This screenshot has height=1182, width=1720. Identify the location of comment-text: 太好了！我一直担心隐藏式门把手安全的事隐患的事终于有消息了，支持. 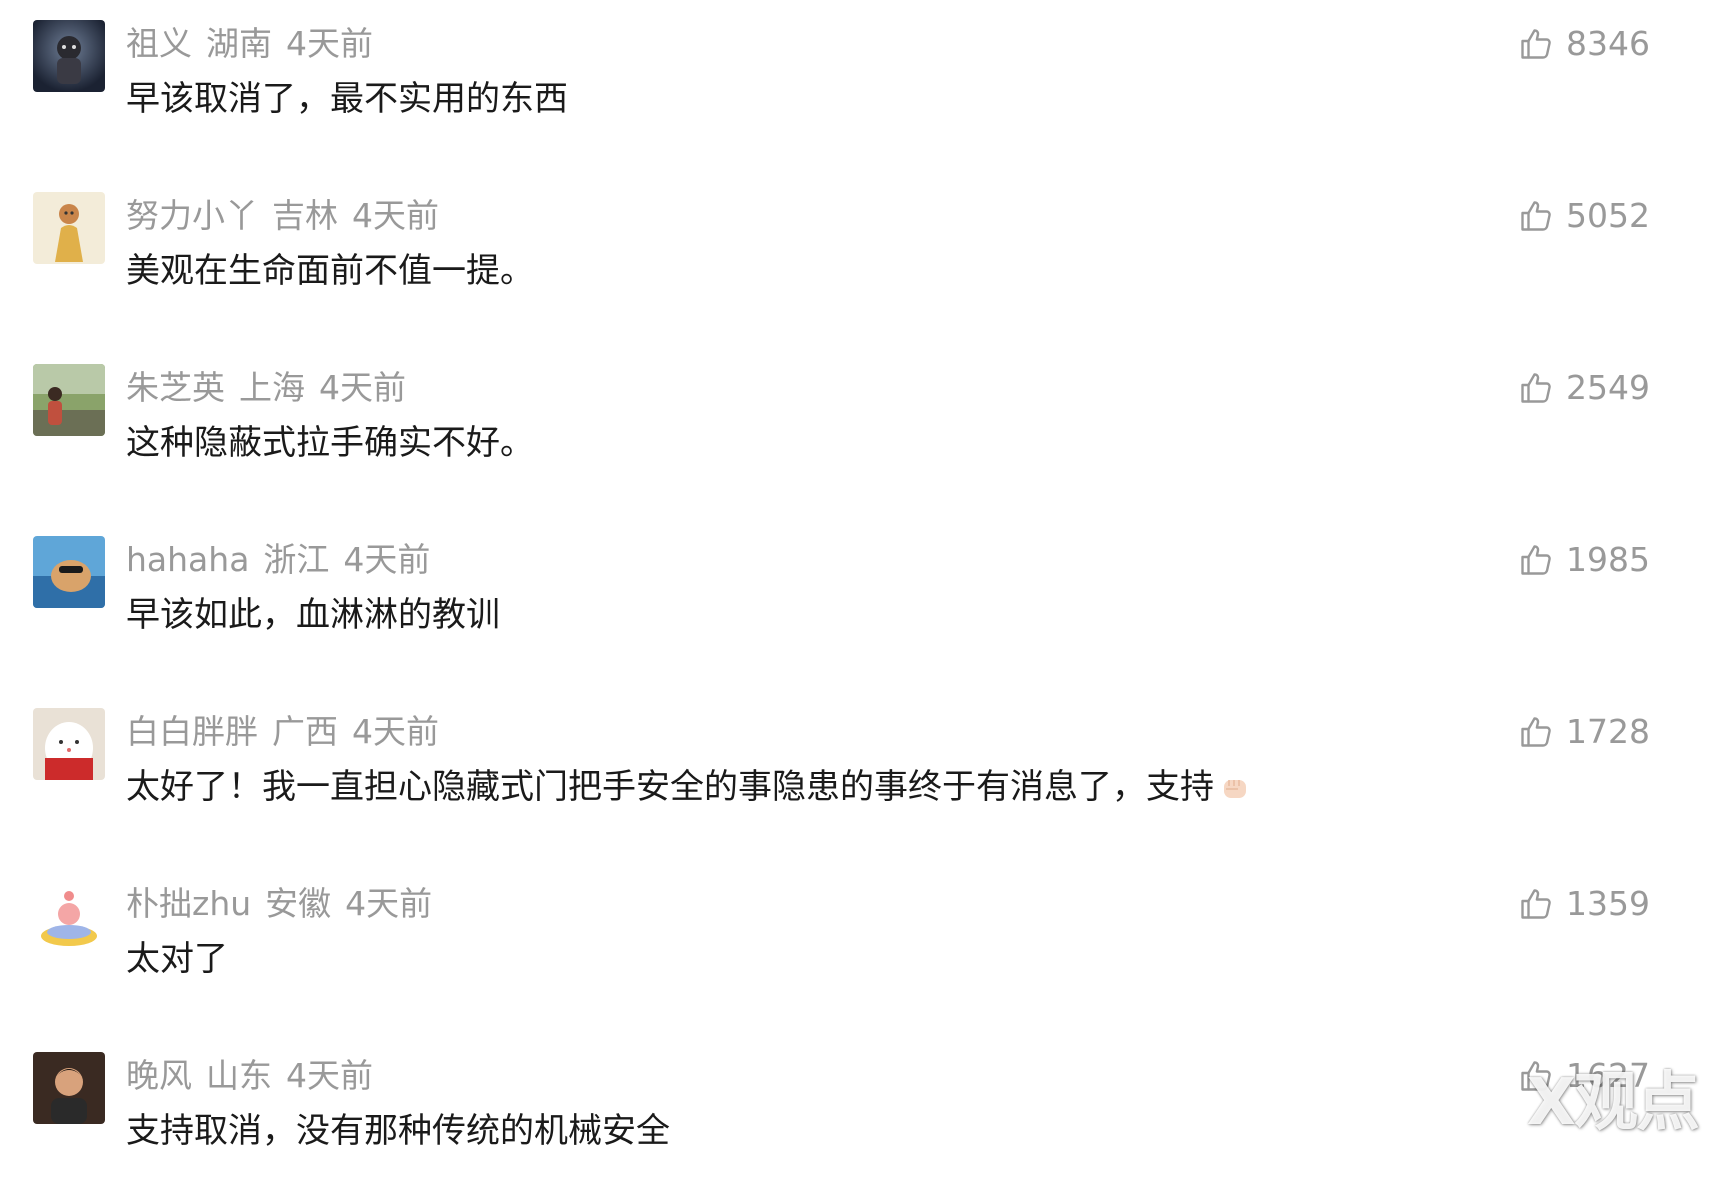
(688, 787).